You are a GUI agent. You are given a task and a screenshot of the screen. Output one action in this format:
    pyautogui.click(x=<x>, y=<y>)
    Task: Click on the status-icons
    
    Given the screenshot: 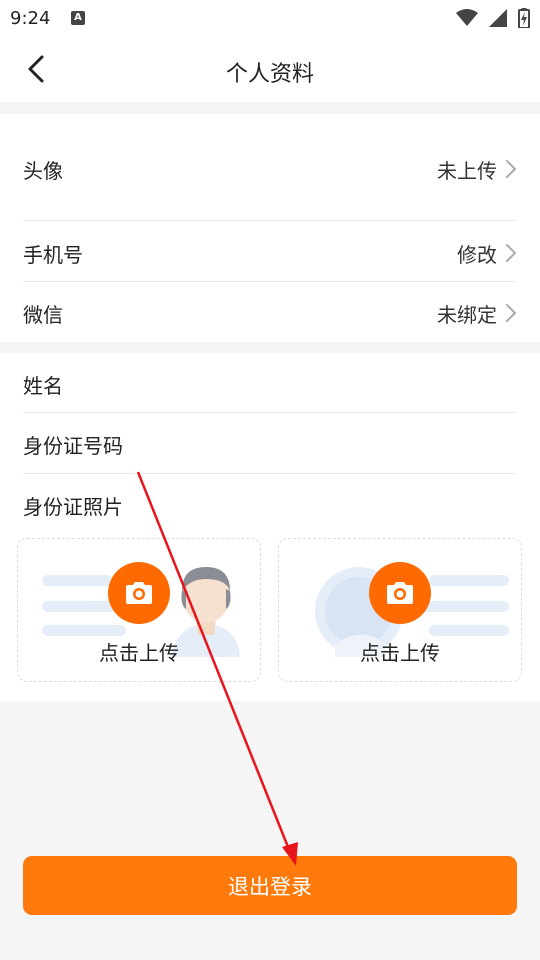 What is the action you would take?
    pyautogui.click(x=490, y=18)
    